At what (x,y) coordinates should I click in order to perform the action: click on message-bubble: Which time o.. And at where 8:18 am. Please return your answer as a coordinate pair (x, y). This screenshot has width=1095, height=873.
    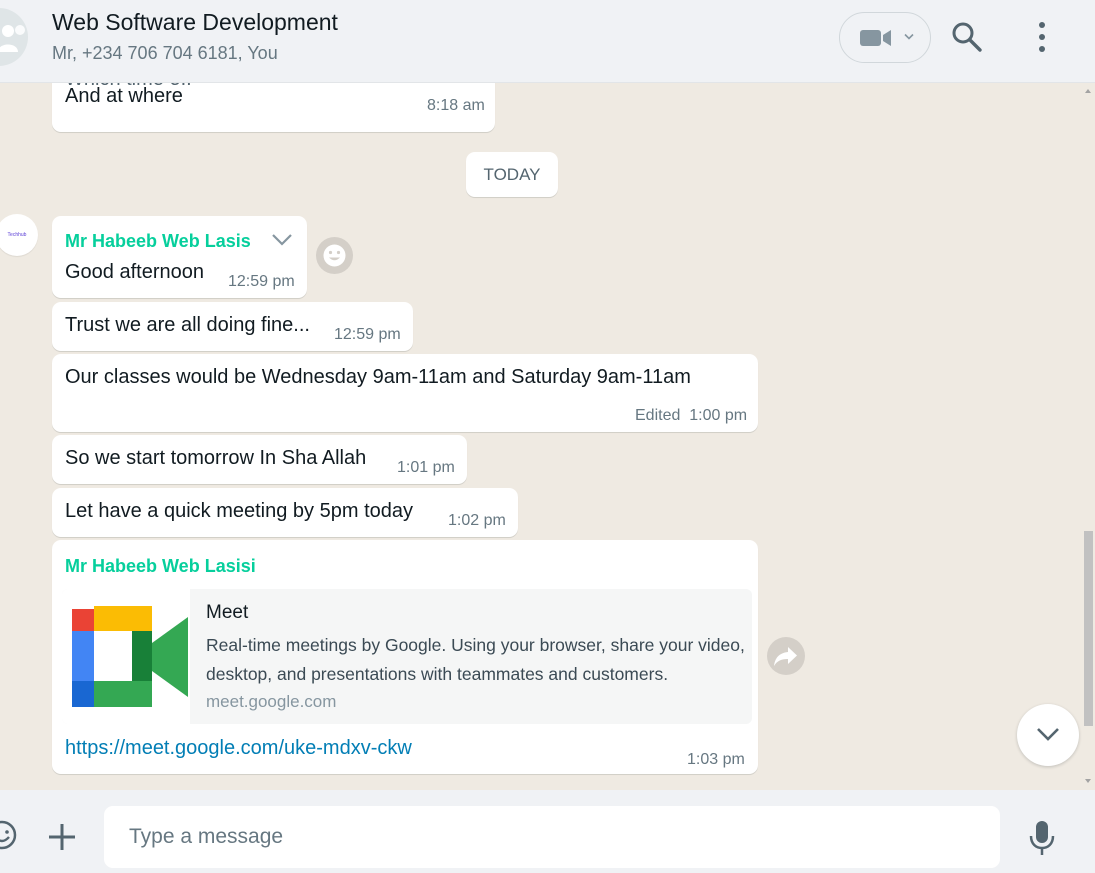
    Looking at the image, I should click on (273, 107).